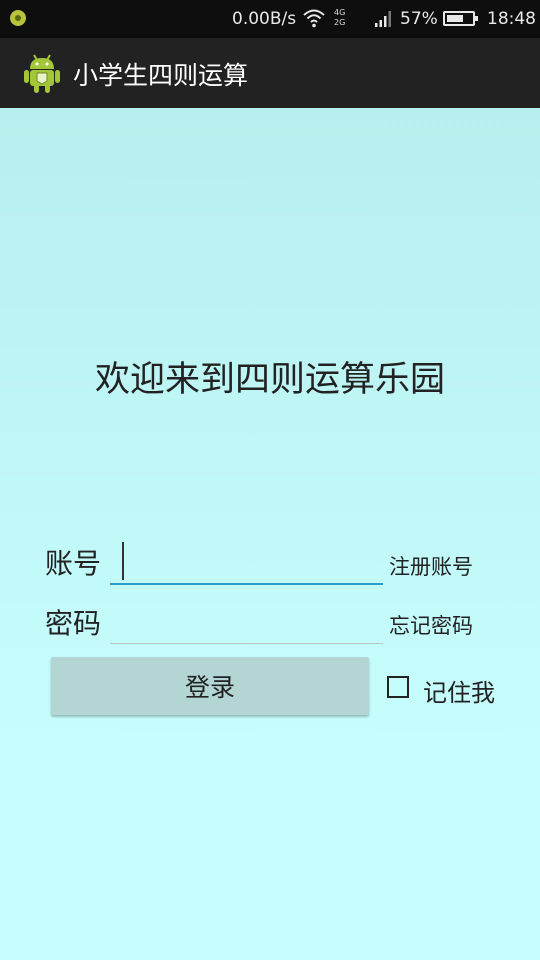 The image size is (540, 960). What do you see at coordinates (340, 12) in the screenshot?
I see `network-type-top: 4G` at bounding box center [340, 12].